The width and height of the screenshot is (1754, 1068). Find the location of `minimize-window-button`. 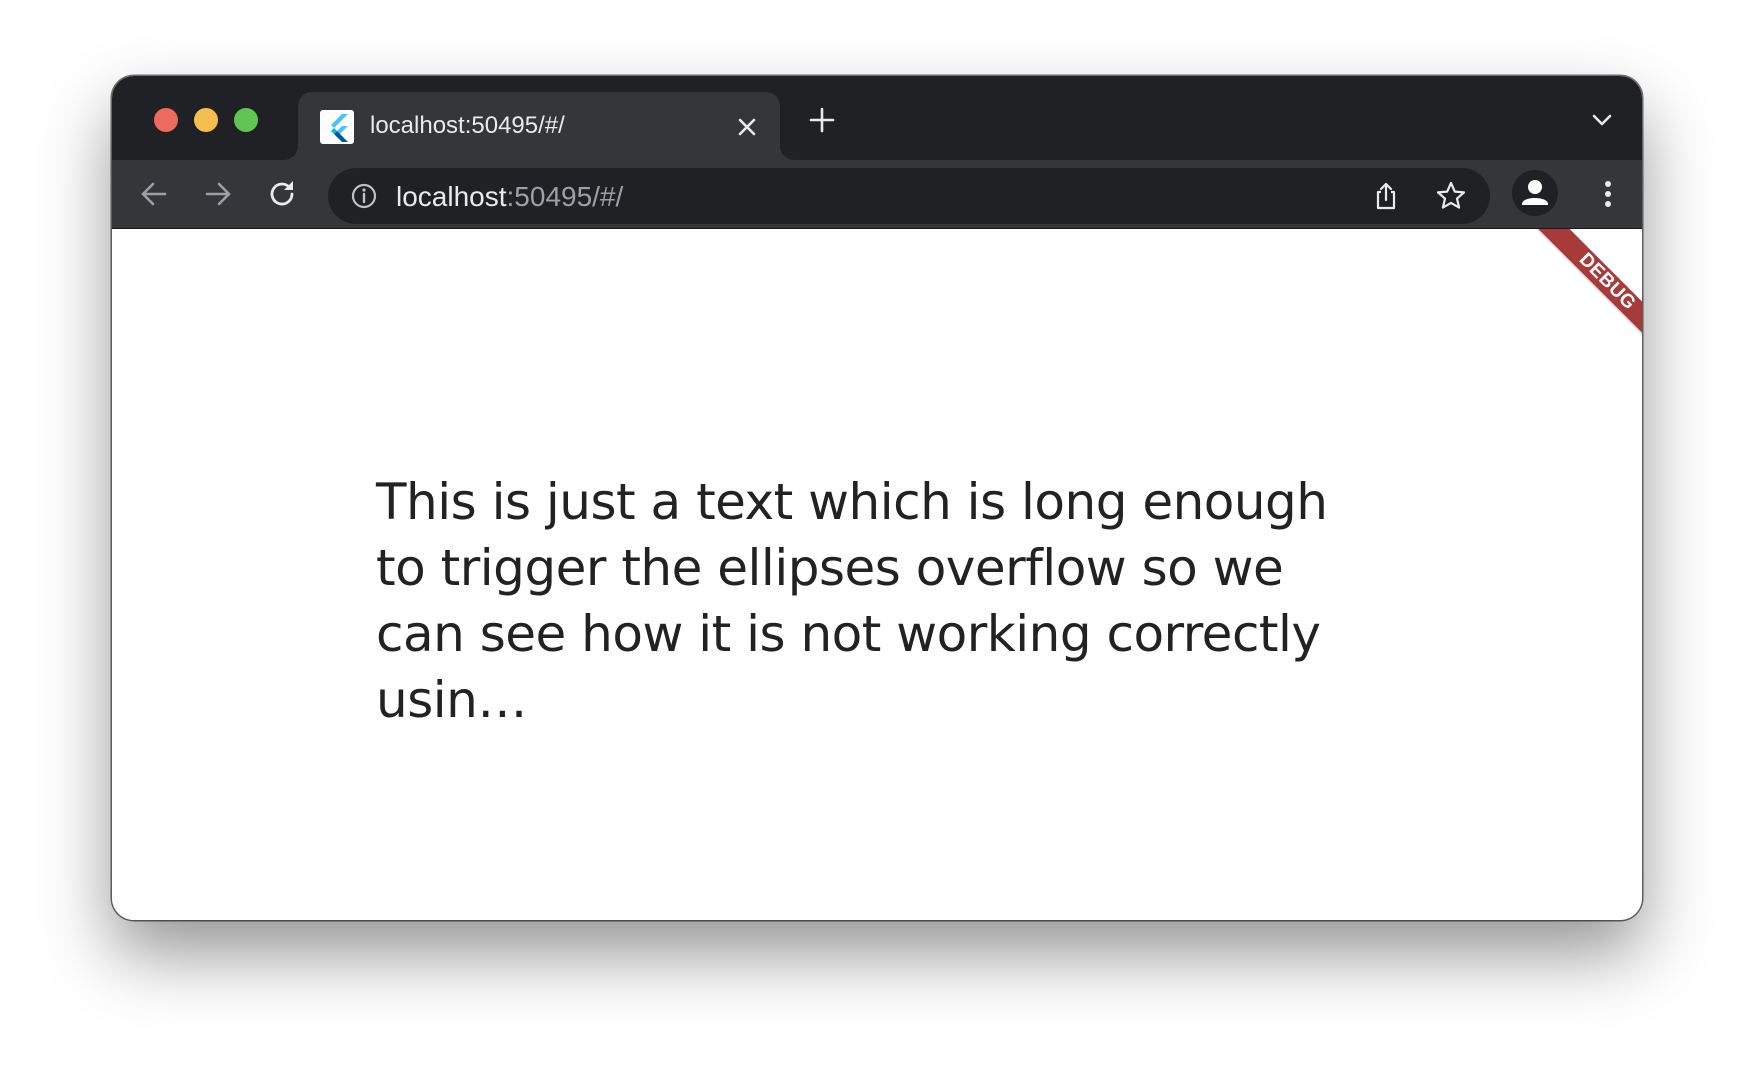

minimize-window-button is located at coordinates (206, 120).